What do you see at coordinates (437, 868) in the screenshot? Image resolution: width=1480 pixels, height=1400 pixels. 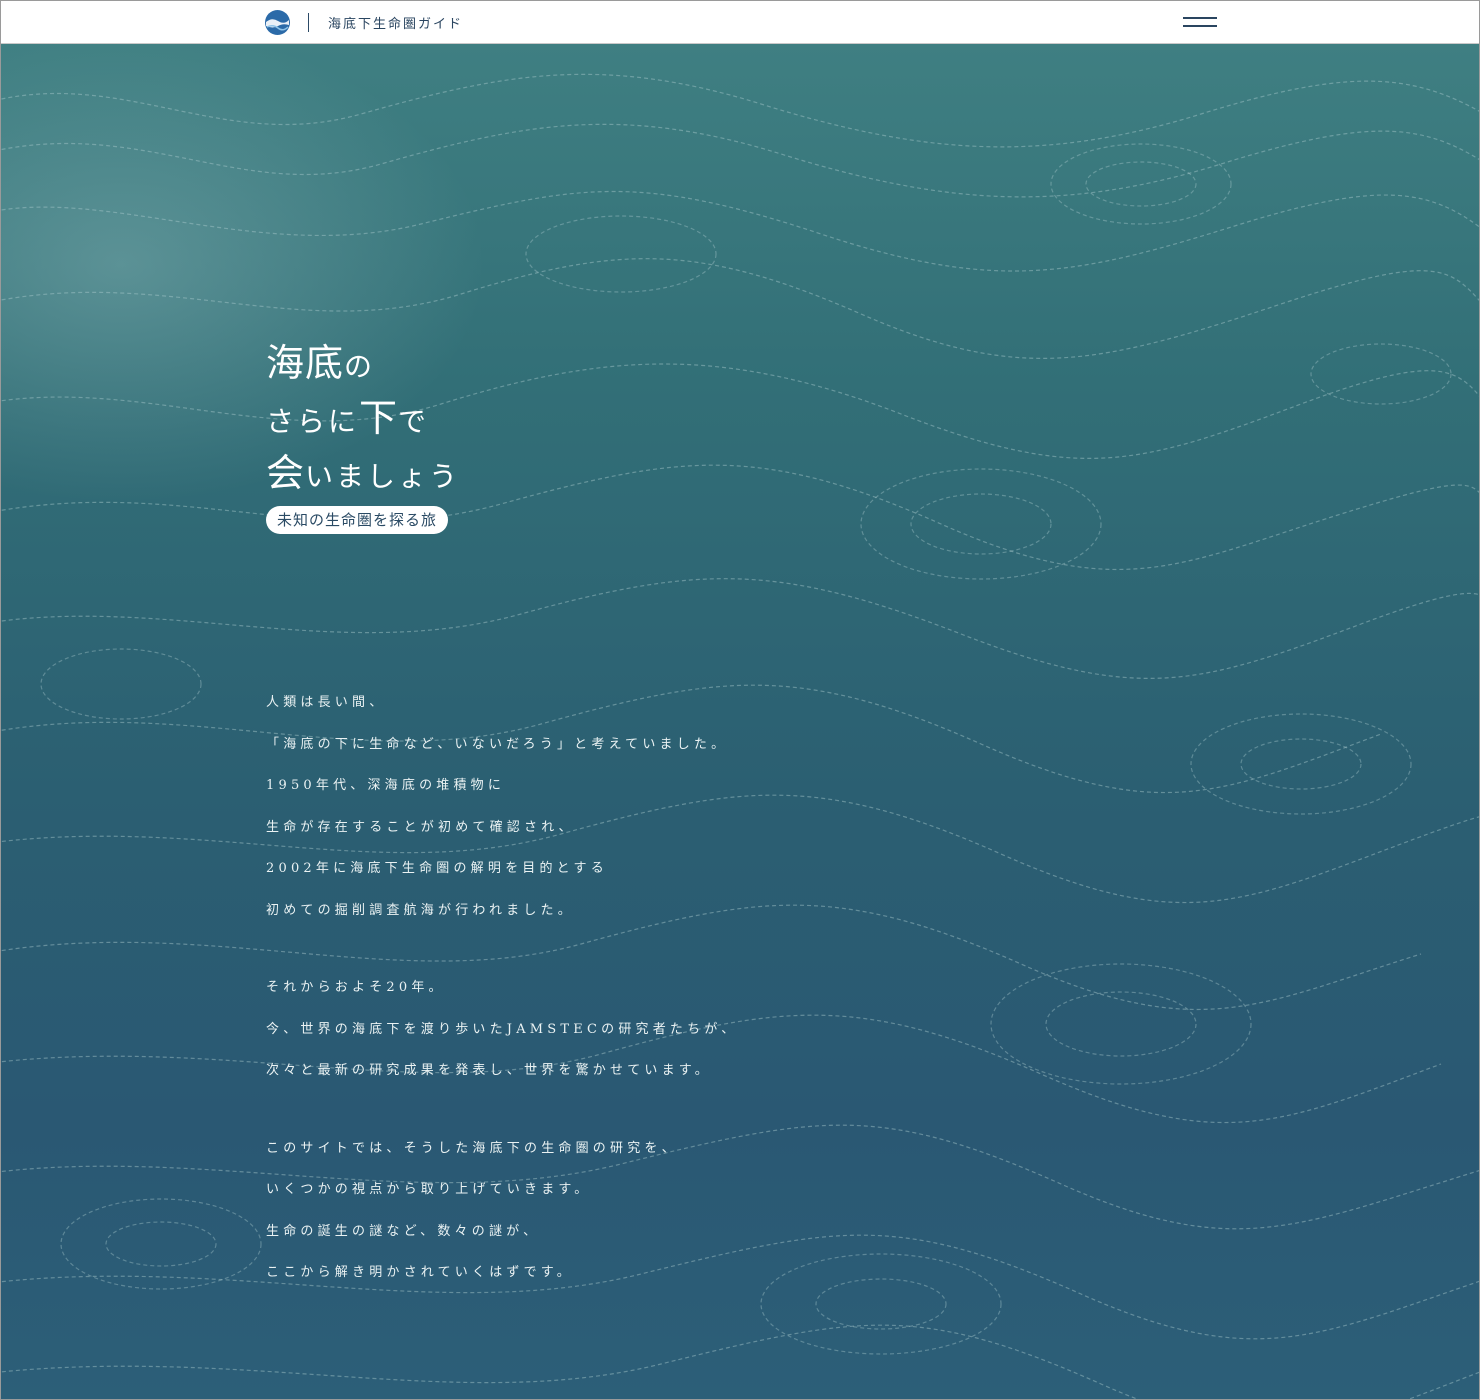 I see `intro-line: 2002年に海底下生命圏の解明を目的とする` at bounding box center [437, 868].